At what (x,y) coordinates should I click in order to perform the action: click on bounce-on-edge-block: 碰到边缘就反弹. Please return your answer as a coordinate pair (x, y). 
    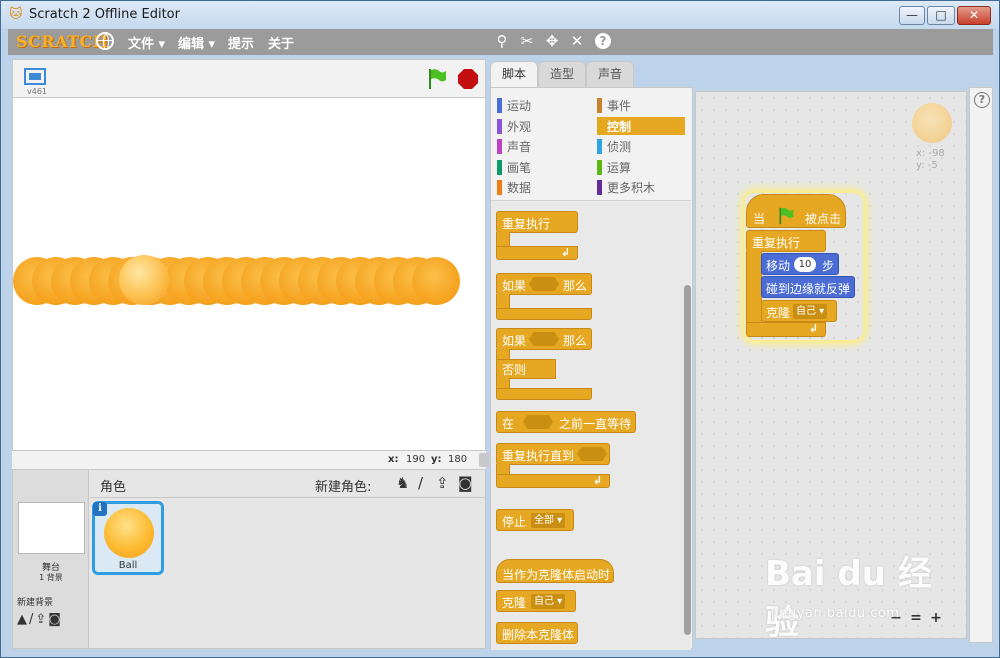
    Looking at the image, I should click on (808, 287).